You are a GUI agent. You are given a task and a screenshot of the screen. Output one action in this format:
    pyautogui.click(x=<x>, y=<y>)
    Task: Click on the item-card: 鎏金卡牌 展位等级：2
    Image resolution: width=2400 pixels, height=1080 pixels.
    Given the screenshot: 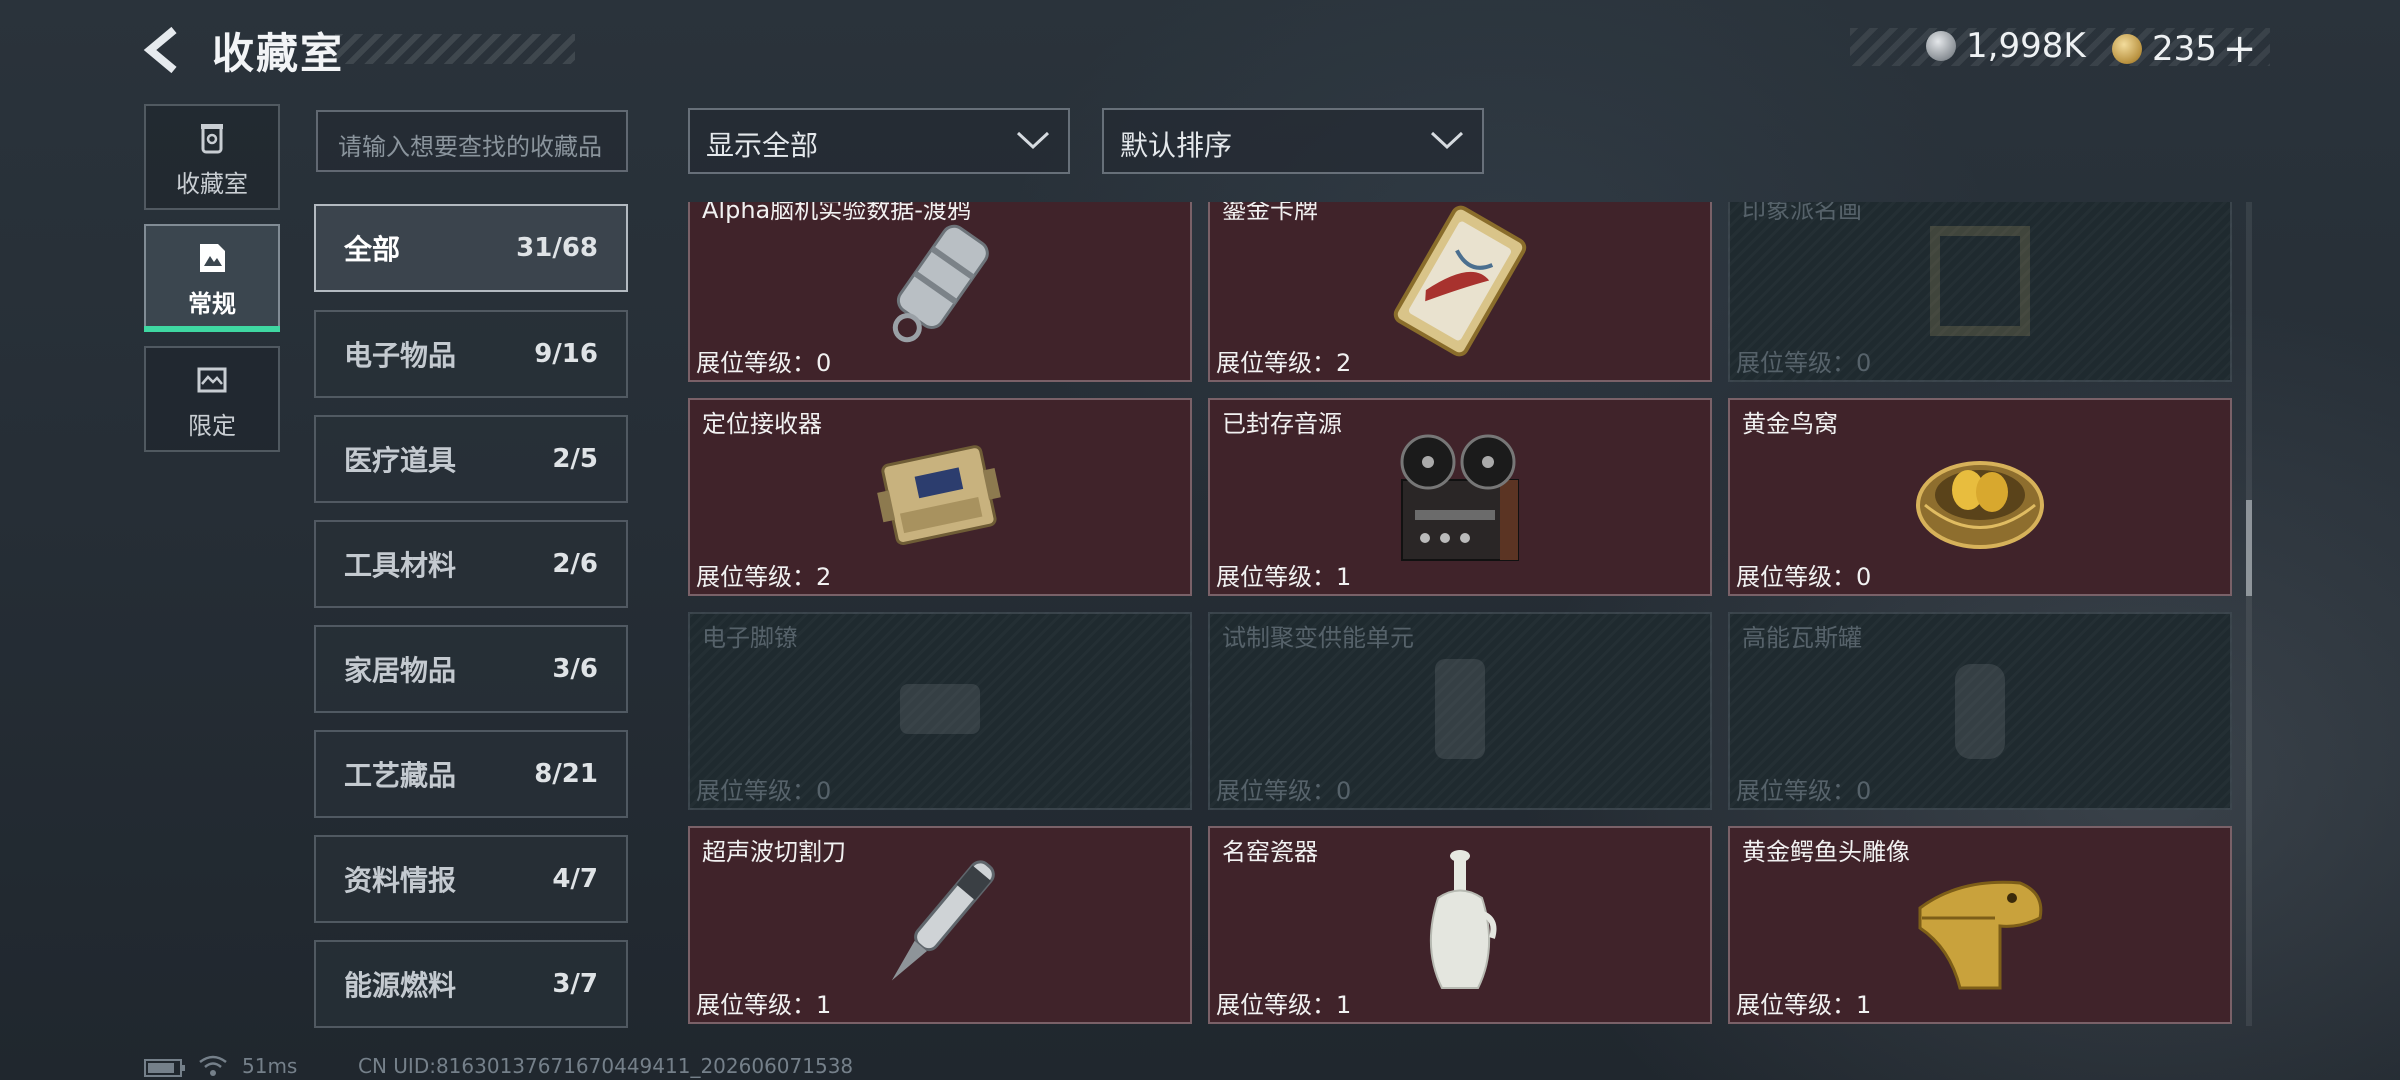 What is the action you would take?
    pyautogui.click(x=1460, y=292)
    